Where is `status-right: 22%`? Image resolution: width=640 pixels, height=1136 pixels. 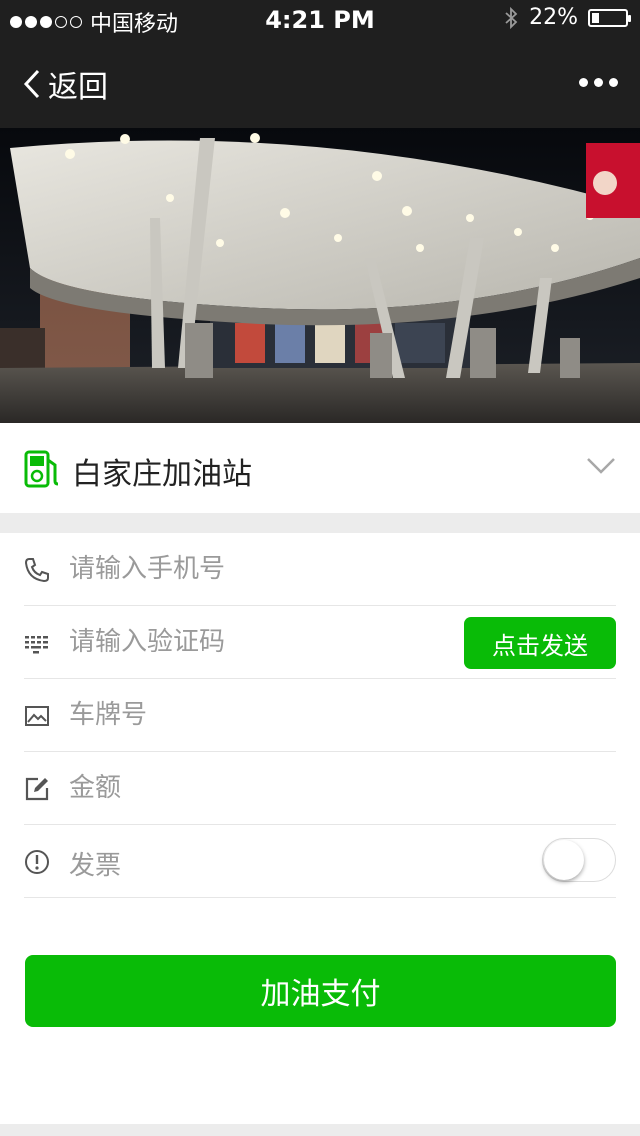 status-right: 22% is located at coordinates (567, 17).